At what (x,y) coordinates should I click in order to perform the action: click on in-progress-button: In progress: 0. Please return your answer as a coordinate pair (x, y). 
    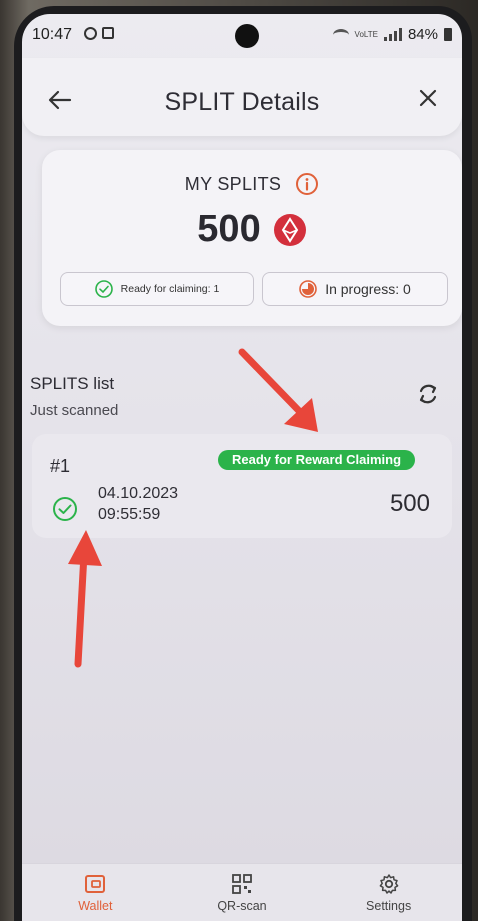
    Looking at the image, I should click on (355, 289).